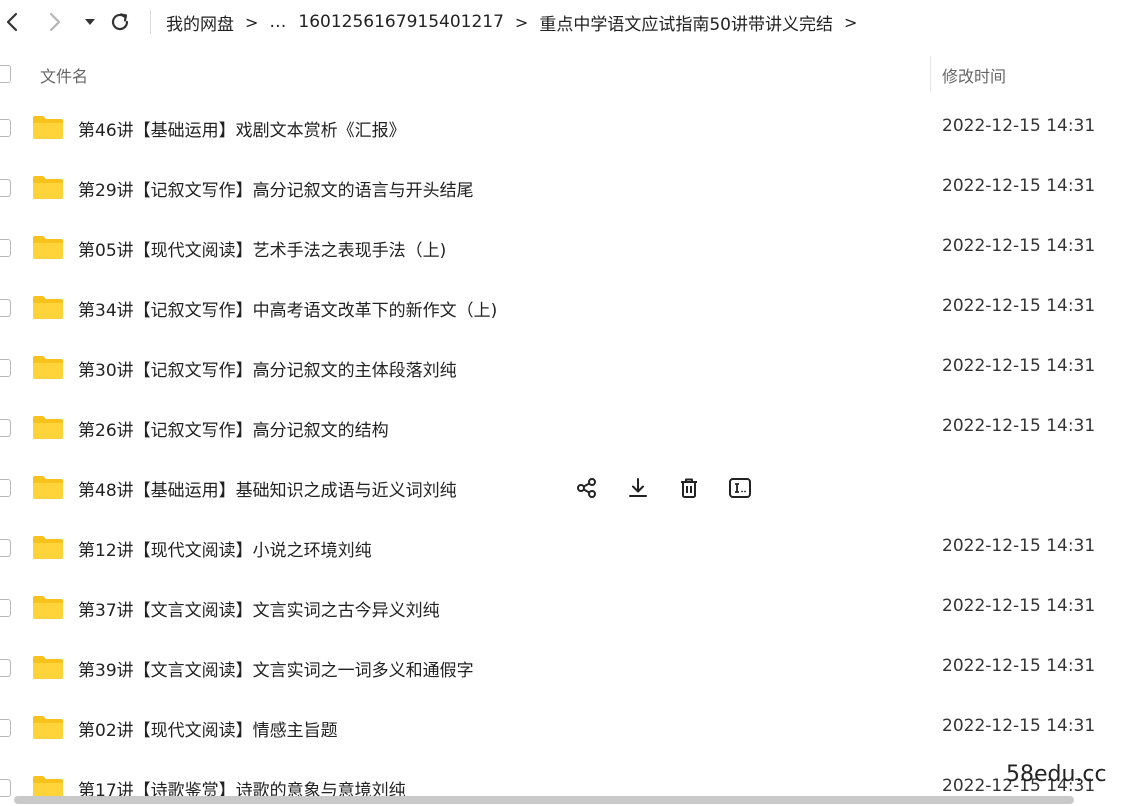 The width and height of the screenshot is (1132, 806). What do you see at coordinates (686, 22) in the screenshot?
I see `breadcrumb-current-folder: 重点中学语文应试指南50讲带讲义完结` at bounding box center [686, 22].